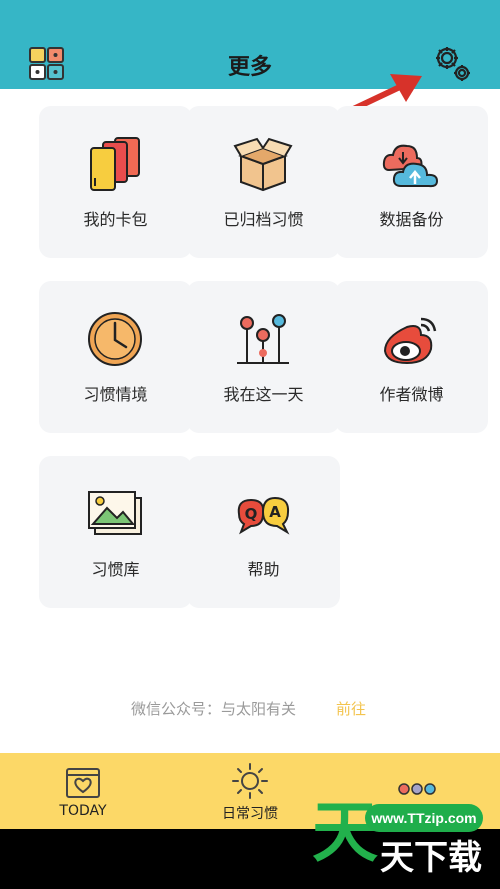 The width and height of the screenshot is (500, 889). I want to click on card-habit-context: 习惯情境, so click(115, 357).